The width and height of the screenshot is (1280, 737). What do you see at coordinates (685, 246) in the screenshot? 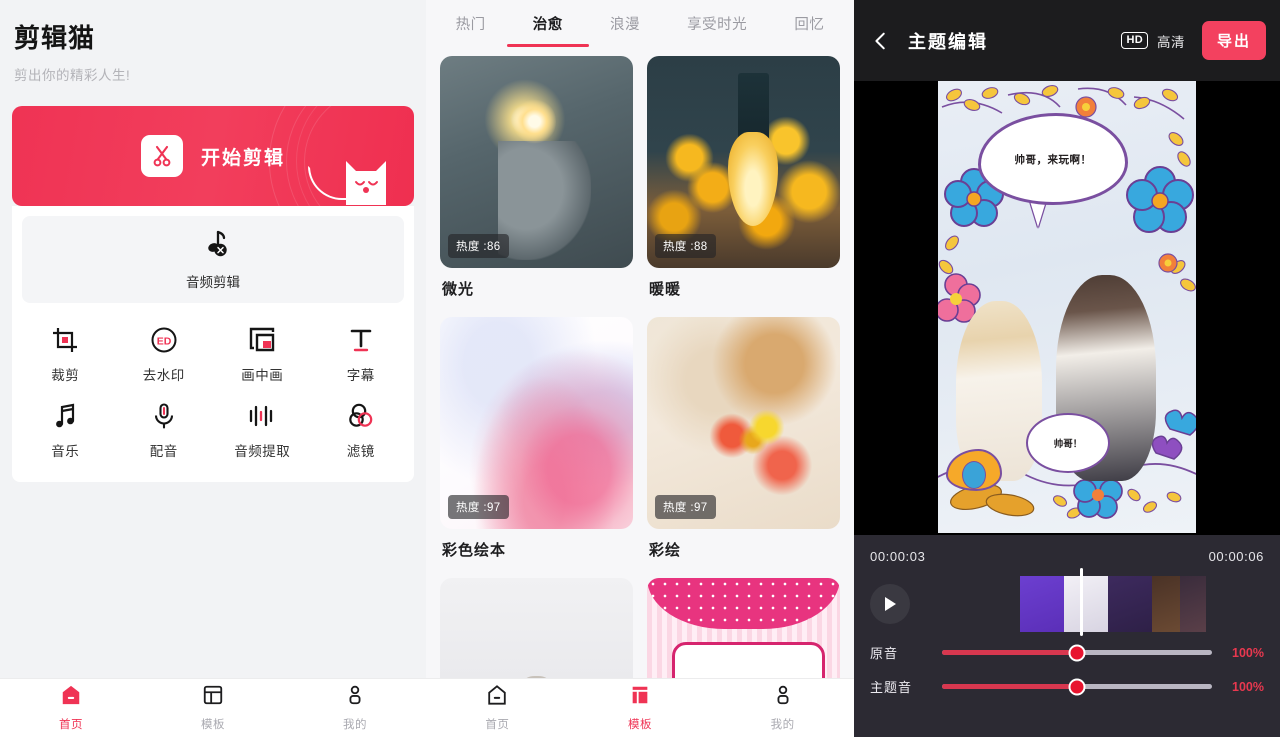
I see `heat-badge: 热度 :88` at bounding box center [685, 246].